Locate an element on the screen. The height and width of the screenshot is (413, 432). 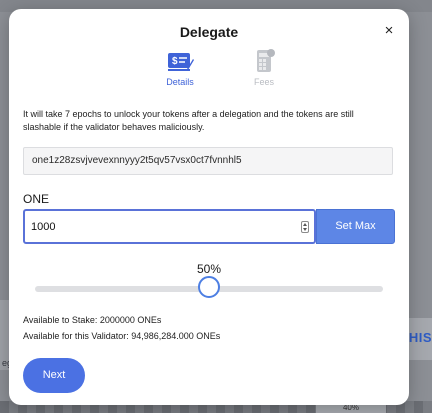
stake-slider is located at coordinates (209, 287).